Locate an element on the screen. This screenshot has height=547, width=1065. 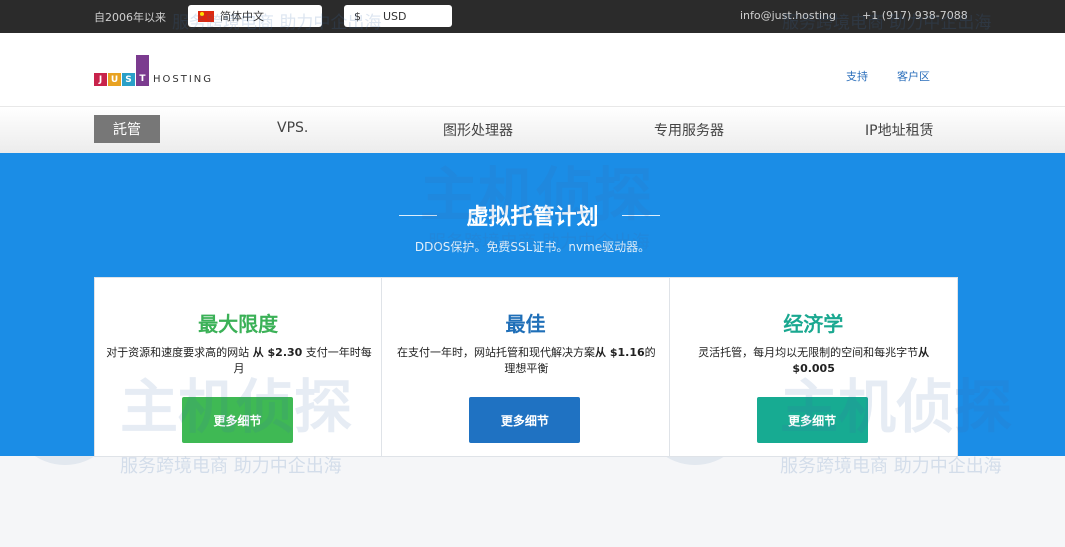
nav-item-dedicated: 专用服务器 is located at coordinates (689, 130).